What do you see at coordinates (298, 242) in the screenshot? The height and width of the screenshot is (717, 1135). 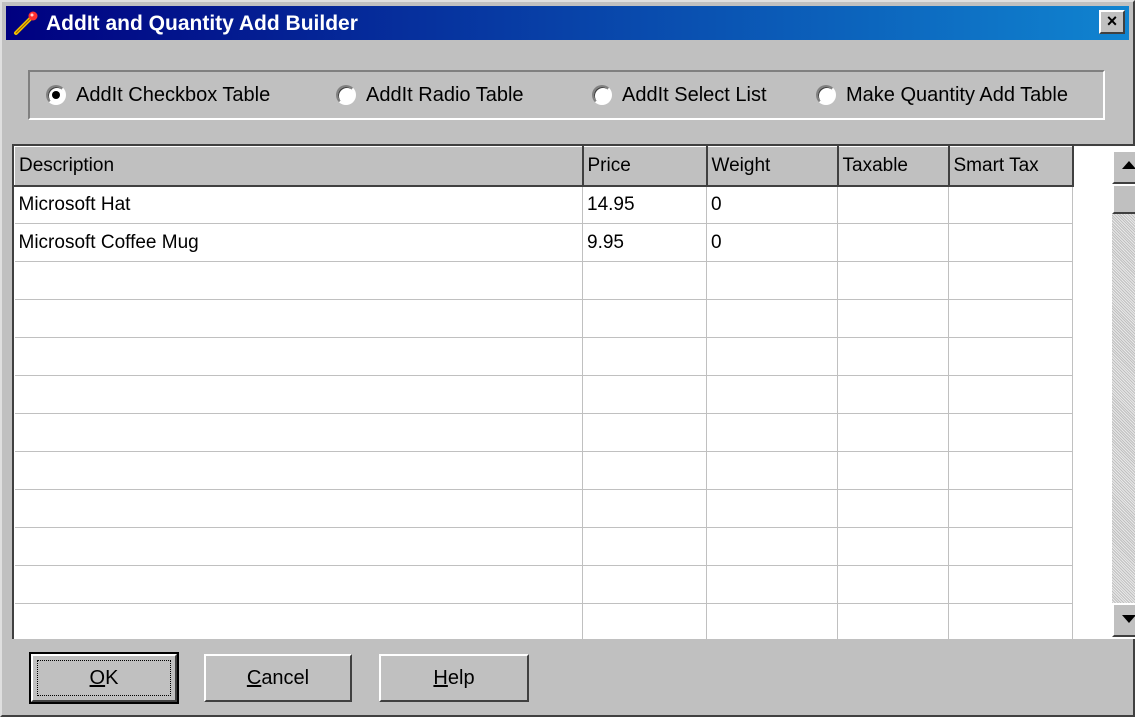 I see `cell-description: Microsoft Coffee Mug` at bounding box center [298, 242].